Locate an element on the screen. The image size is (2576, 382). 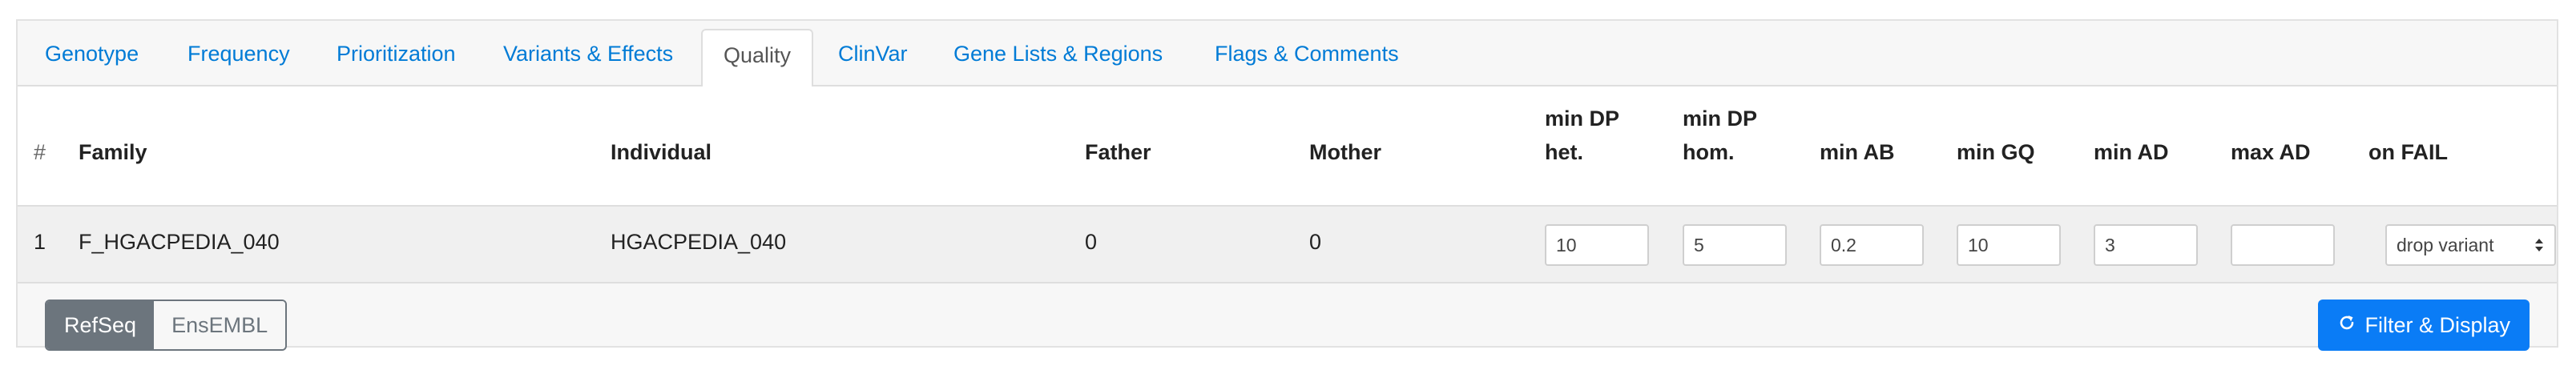
filter-display-button: Filter & Display is located at coordinates (2424, 325).